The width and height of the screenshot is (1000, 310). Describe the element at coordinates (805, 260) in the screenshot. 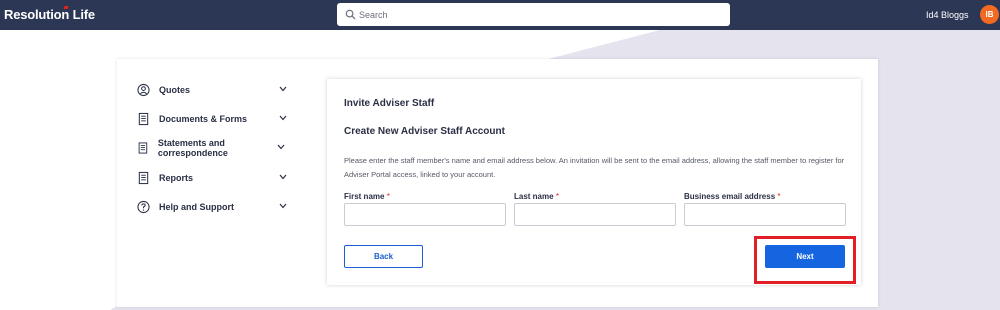

I see `highlight-annotation` at that location.